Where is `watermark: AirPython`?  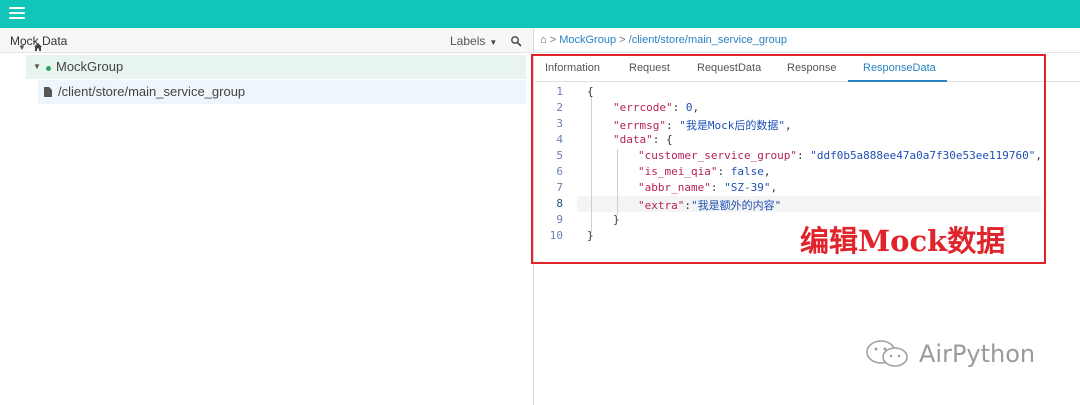
watermark: AirPython is located at coordinates (950, 354).